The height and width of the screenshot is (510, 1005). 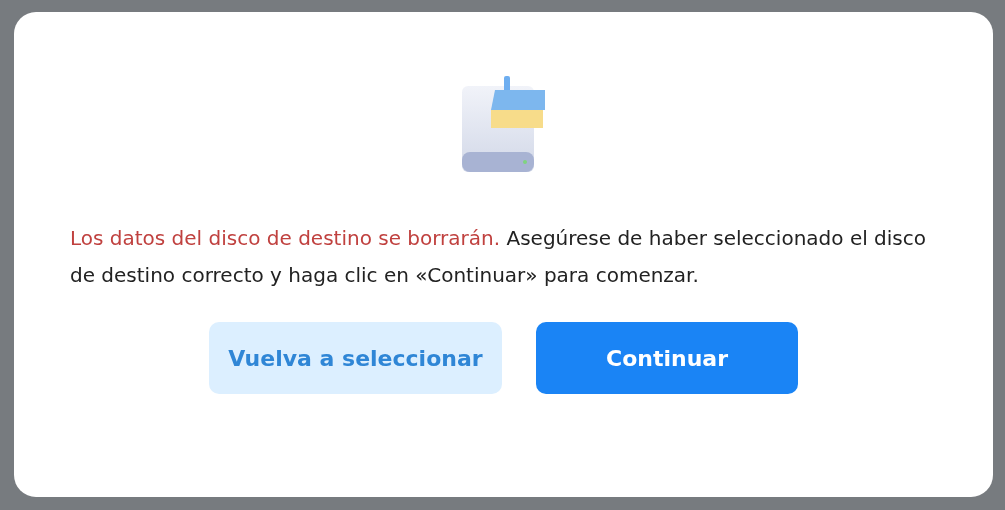 What do you see at coordinates (498, 257) in the screenshot?
I see `warning-message: Los datos del disco de destino se borrarán. Asegúrese de haber seleccionado el disco de destino correcto y haga clic en «Continuar» para comenzar.` at bounding box center [498, 257].